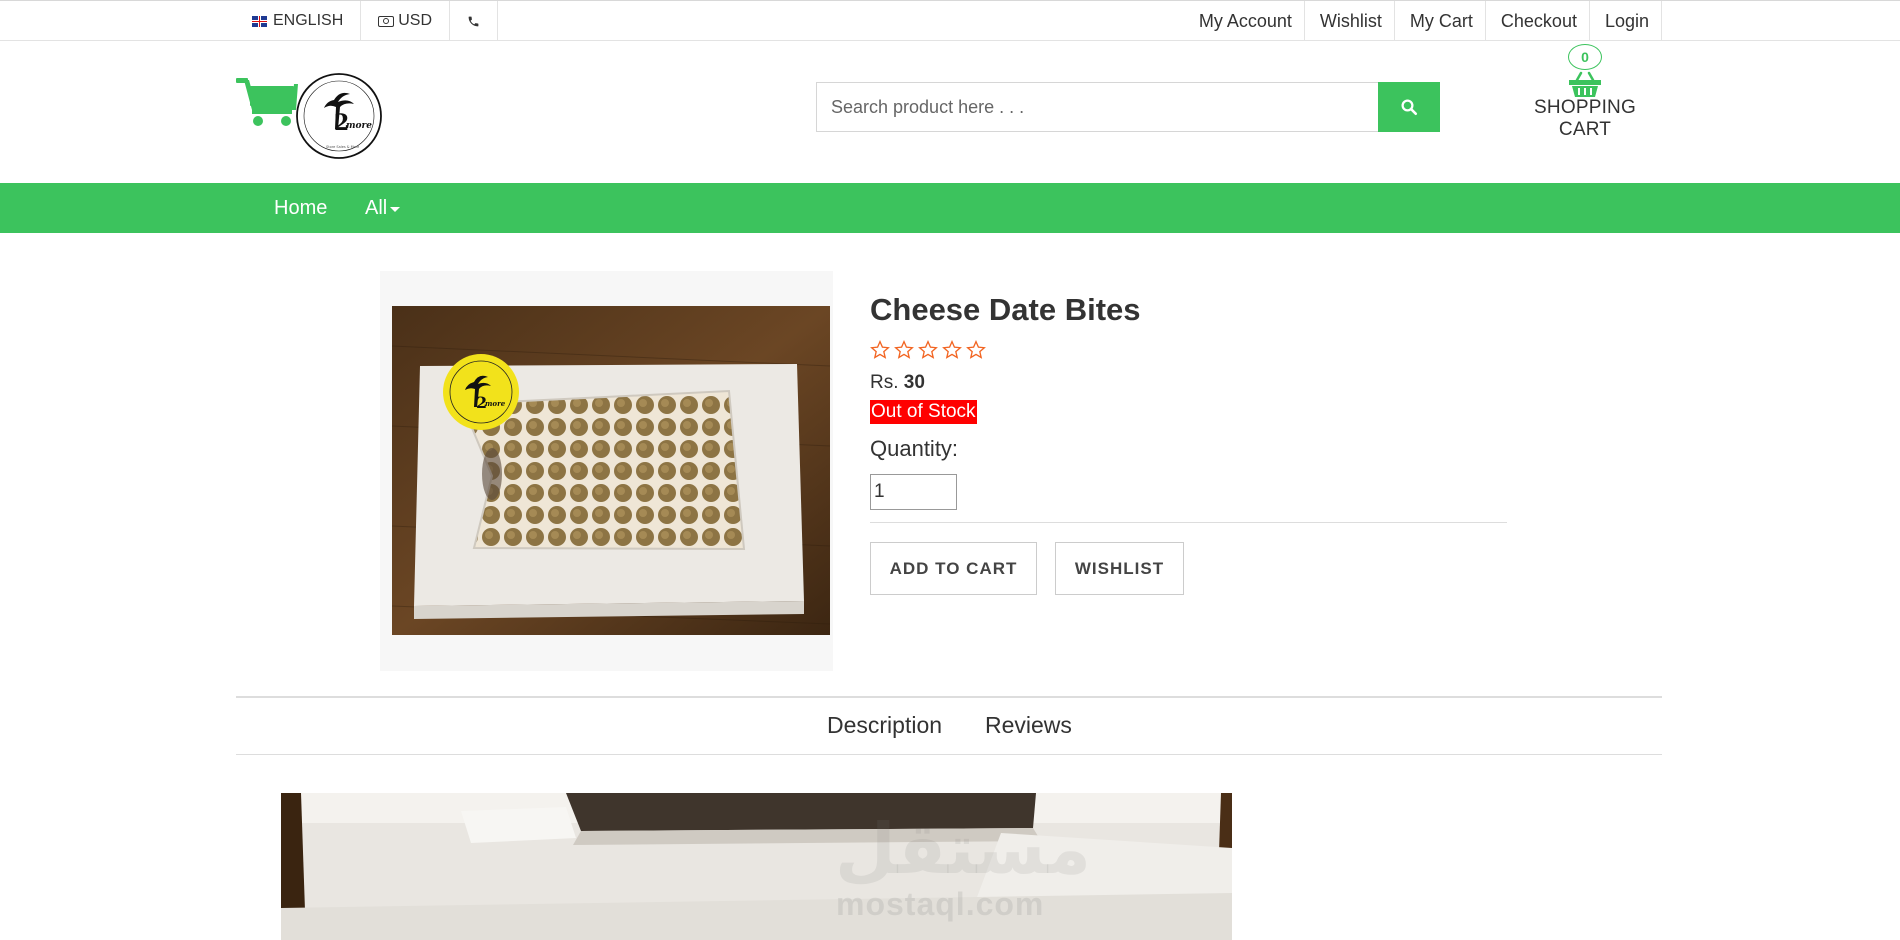 The image size is (1900, 940). Describe the element at coordinates (1348, 21) in the screenshot. I see `wishlist-link: Wishlist` at that location.